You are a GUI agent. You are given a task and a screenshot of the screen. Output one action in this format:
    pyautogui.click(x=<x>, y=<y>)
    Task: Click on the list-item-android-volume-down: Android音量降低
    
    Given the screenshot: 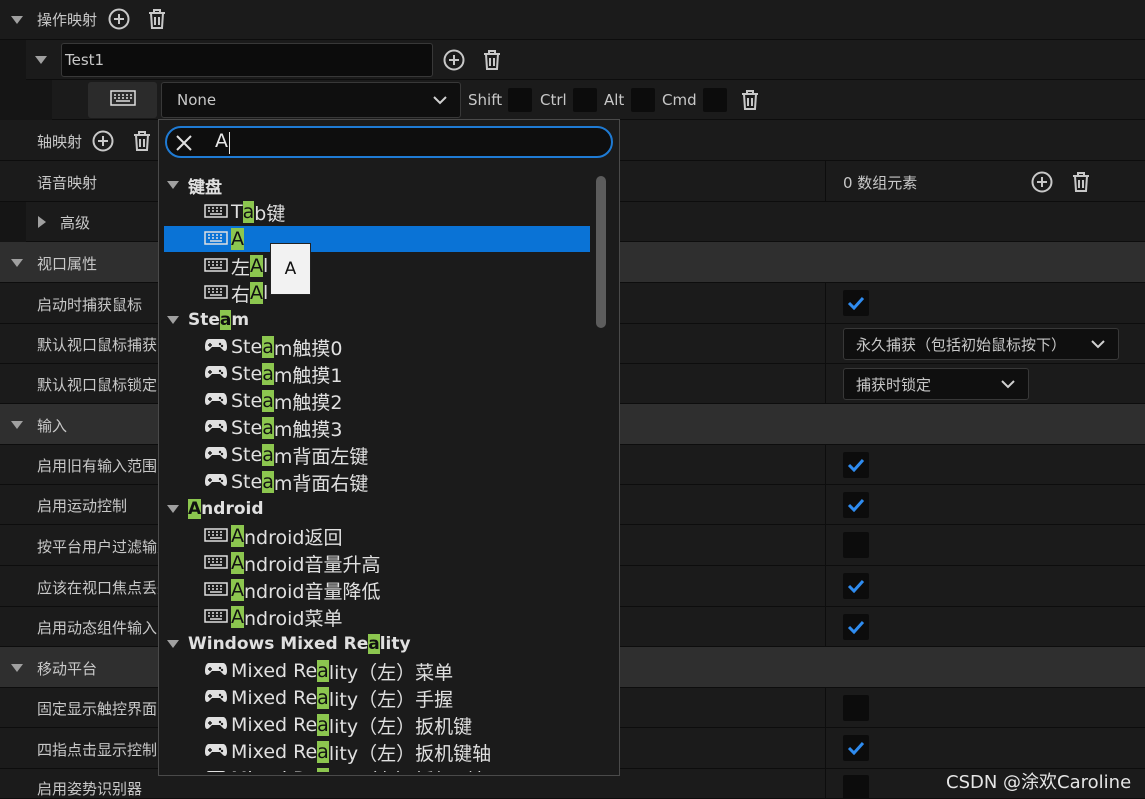 What is the action you would take?
    pyautogui.click(x=377, y=590)
    